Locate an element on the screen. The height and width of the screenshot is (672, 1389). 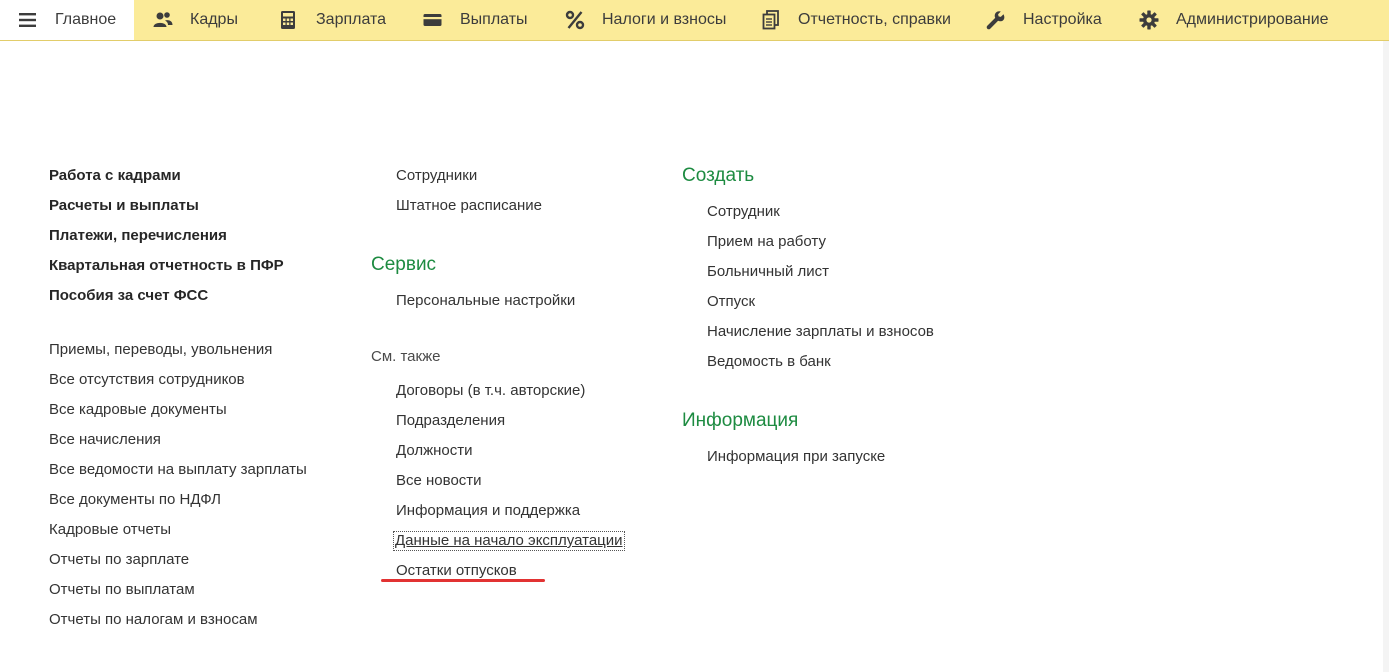
tab-taxes: Налоги и взносы is located at coordinates (645, 20).